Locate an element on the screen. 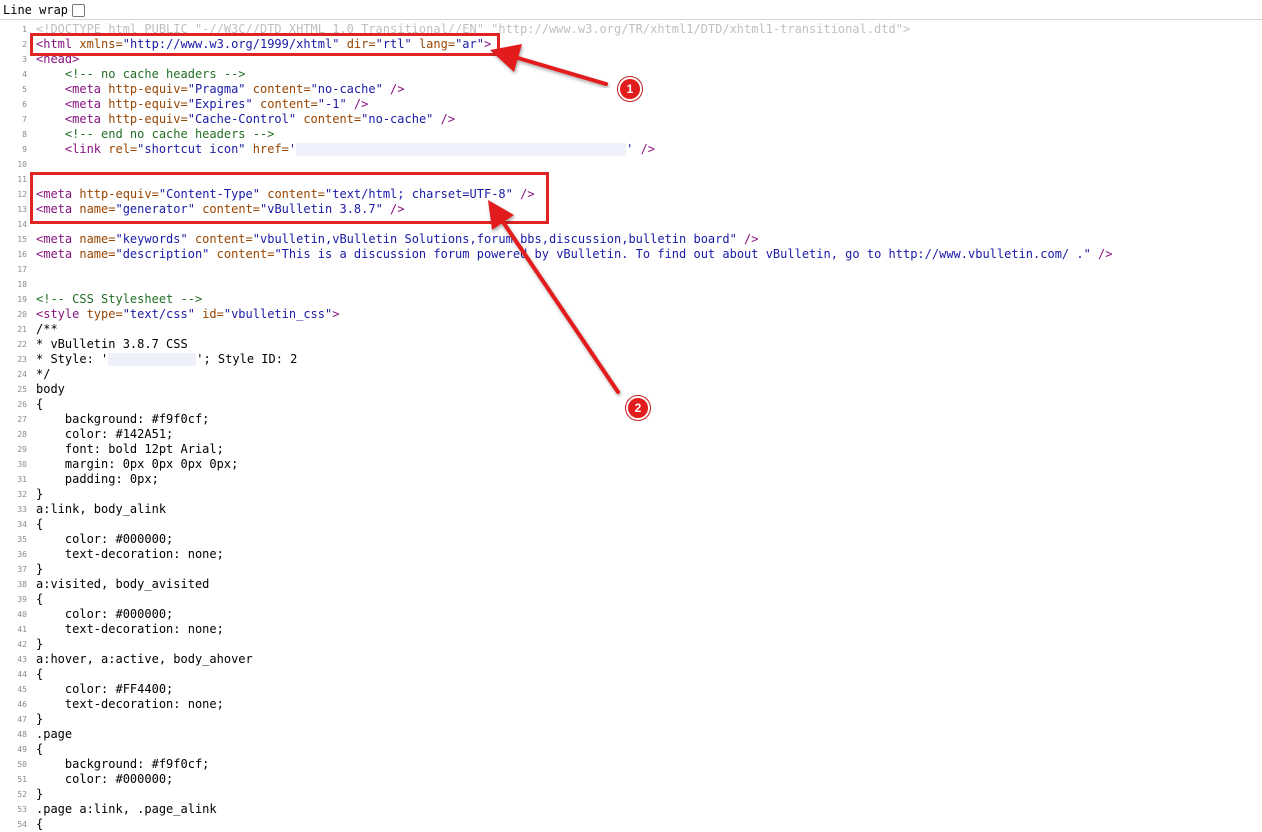 This screenshot has height=832, width=1262. code-token: "generator" is located at coordinates (155, 209).